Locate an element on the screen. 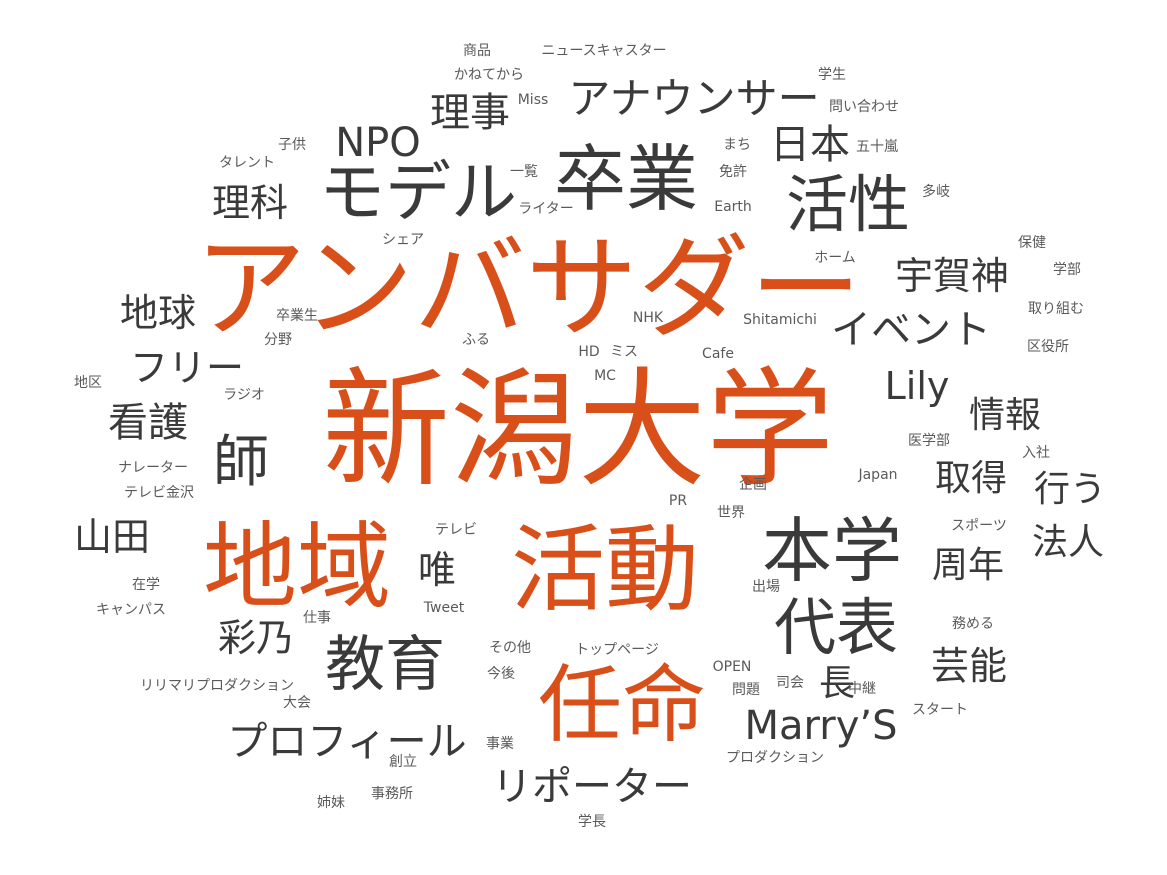  word: 世界 is located at coordinates (731, 513).